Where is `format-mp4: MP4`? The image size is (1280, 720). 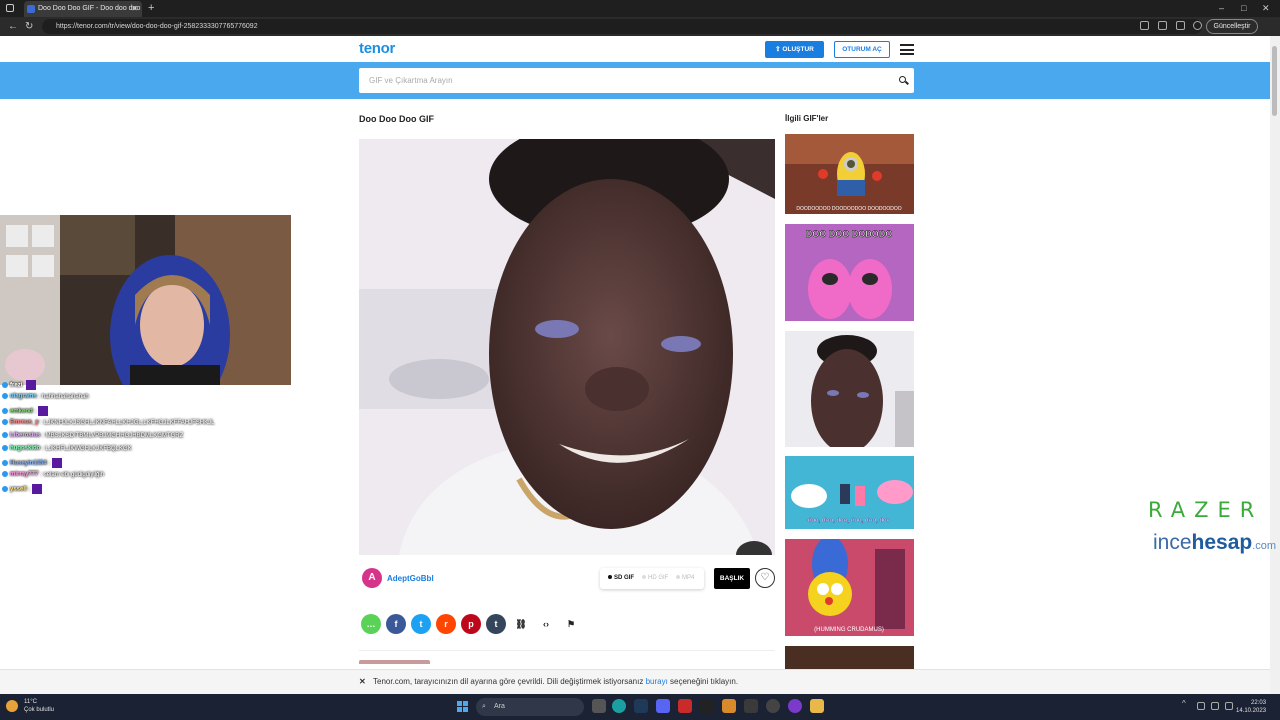 format-mp4: MP4 is located at coordinates (685, 578).